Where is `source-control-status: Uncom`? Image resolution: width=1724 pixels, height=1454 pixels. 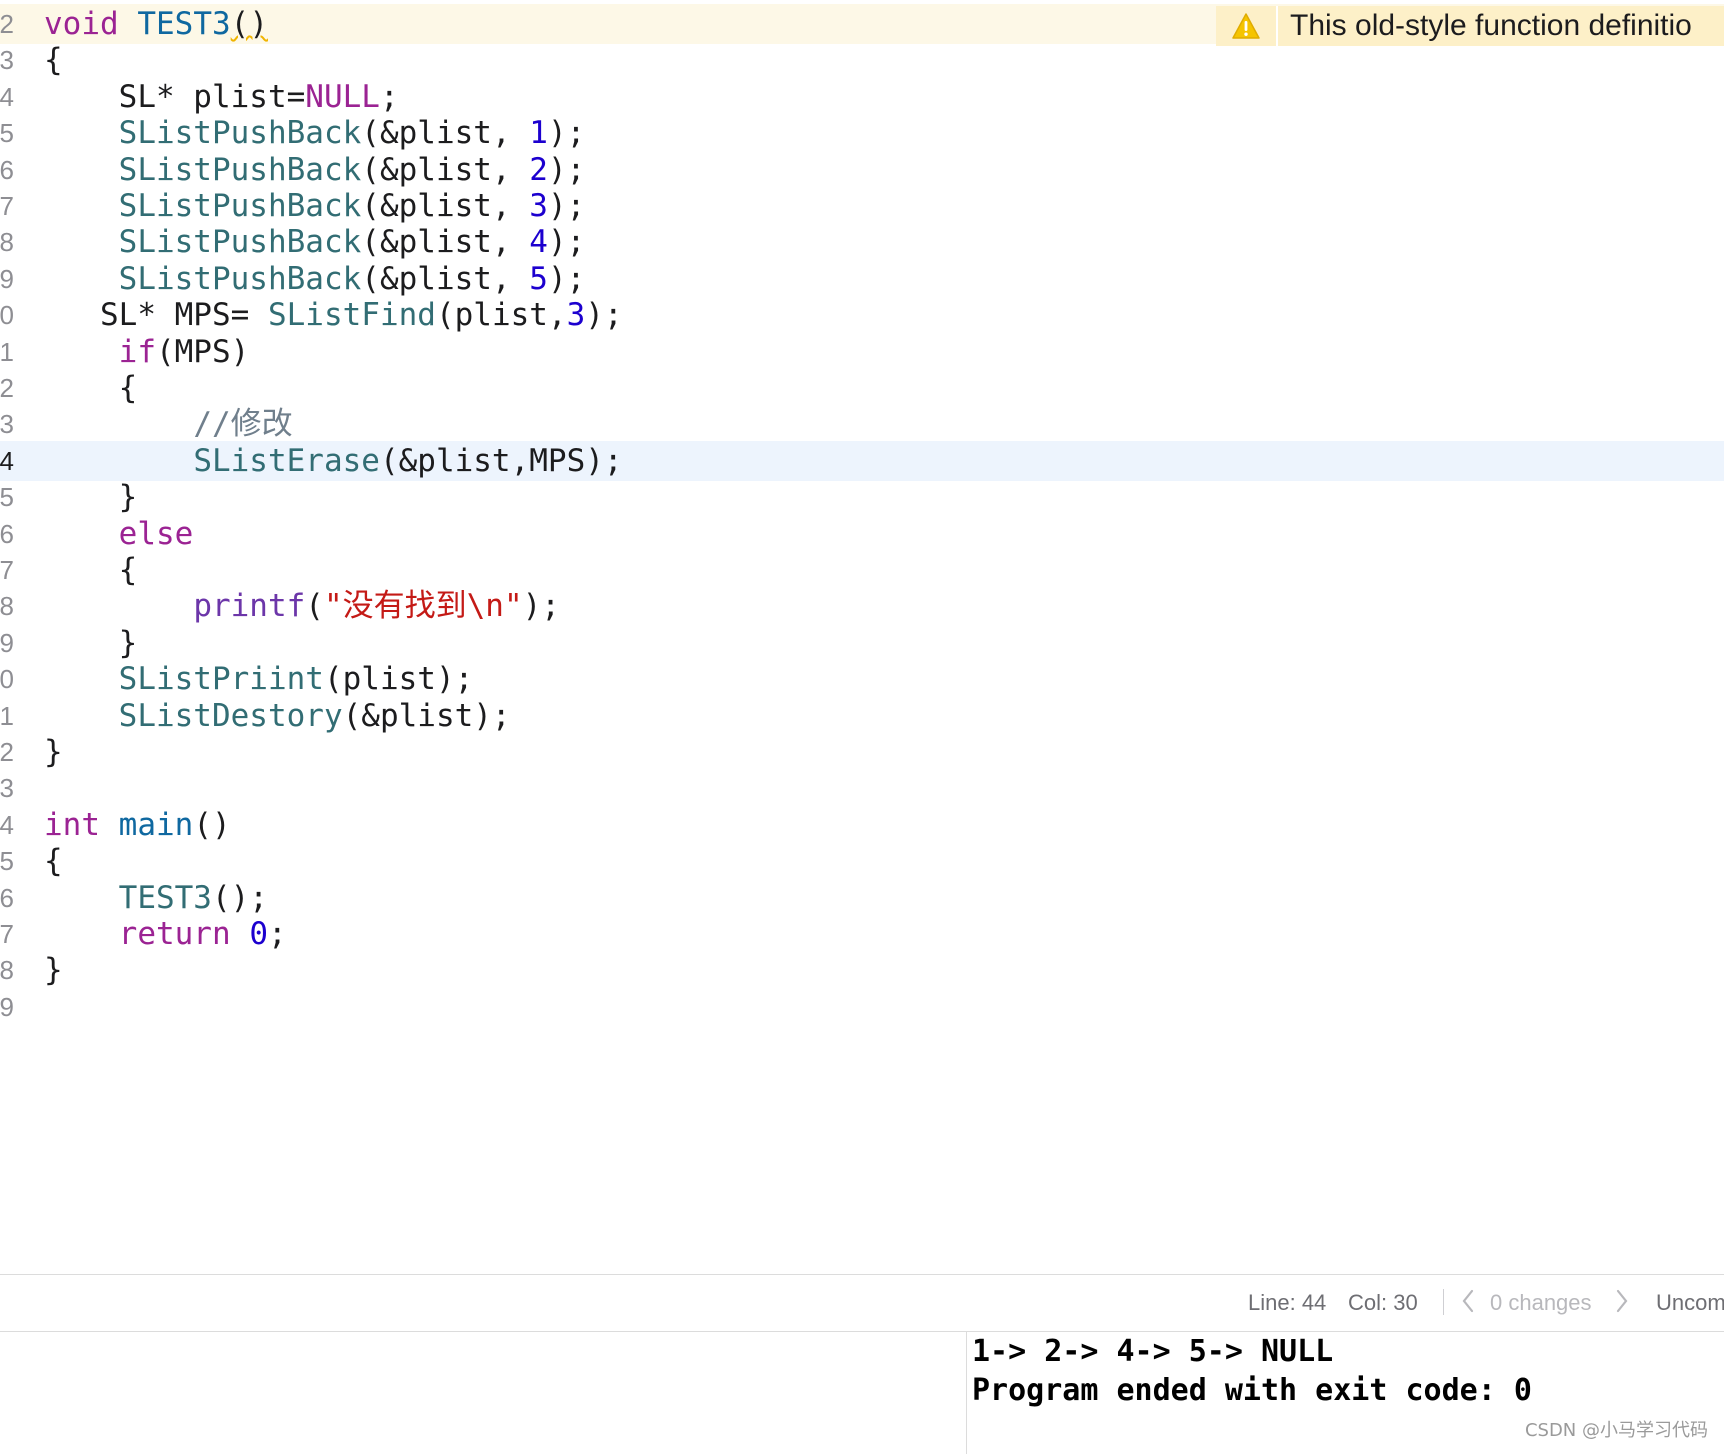 source-control-status: Uncom is located at coordinates (1690, 1303).